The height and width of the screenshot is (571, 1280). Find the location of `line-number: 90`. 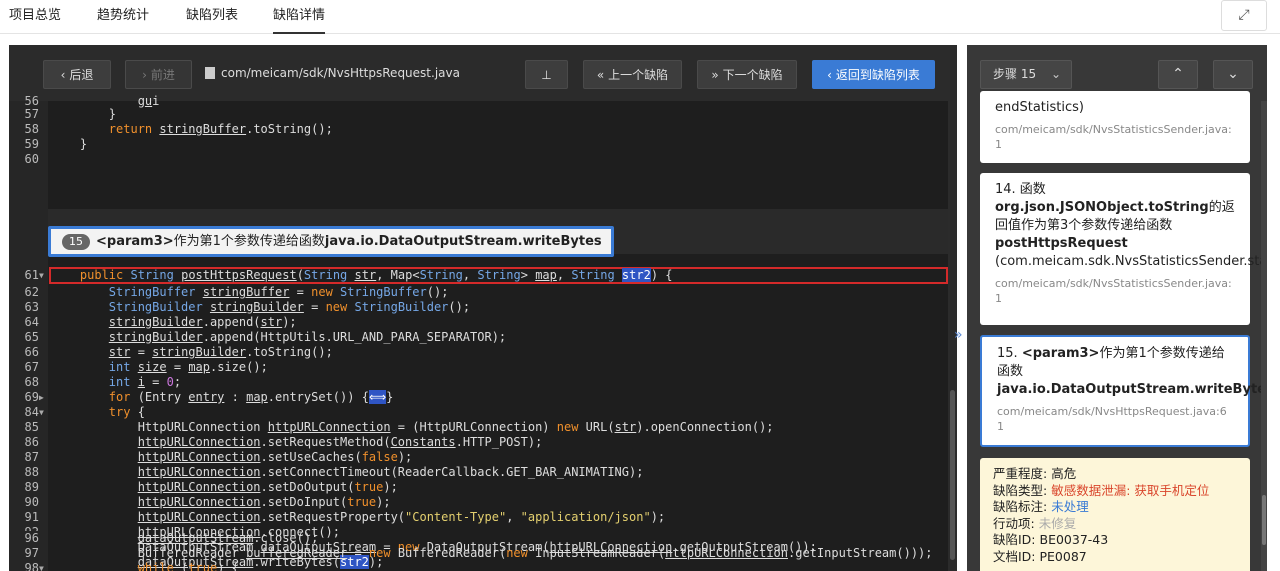

line-number: 90 is located at coordinates (31, 502).